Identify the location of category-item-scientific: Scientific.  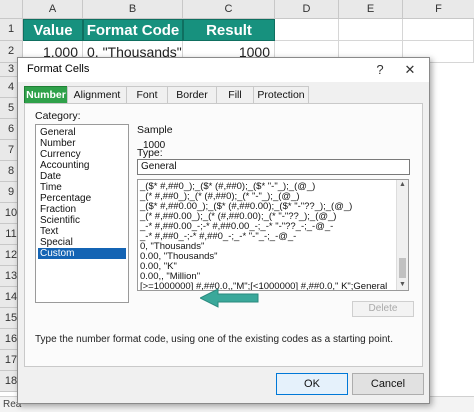
(82, 220).